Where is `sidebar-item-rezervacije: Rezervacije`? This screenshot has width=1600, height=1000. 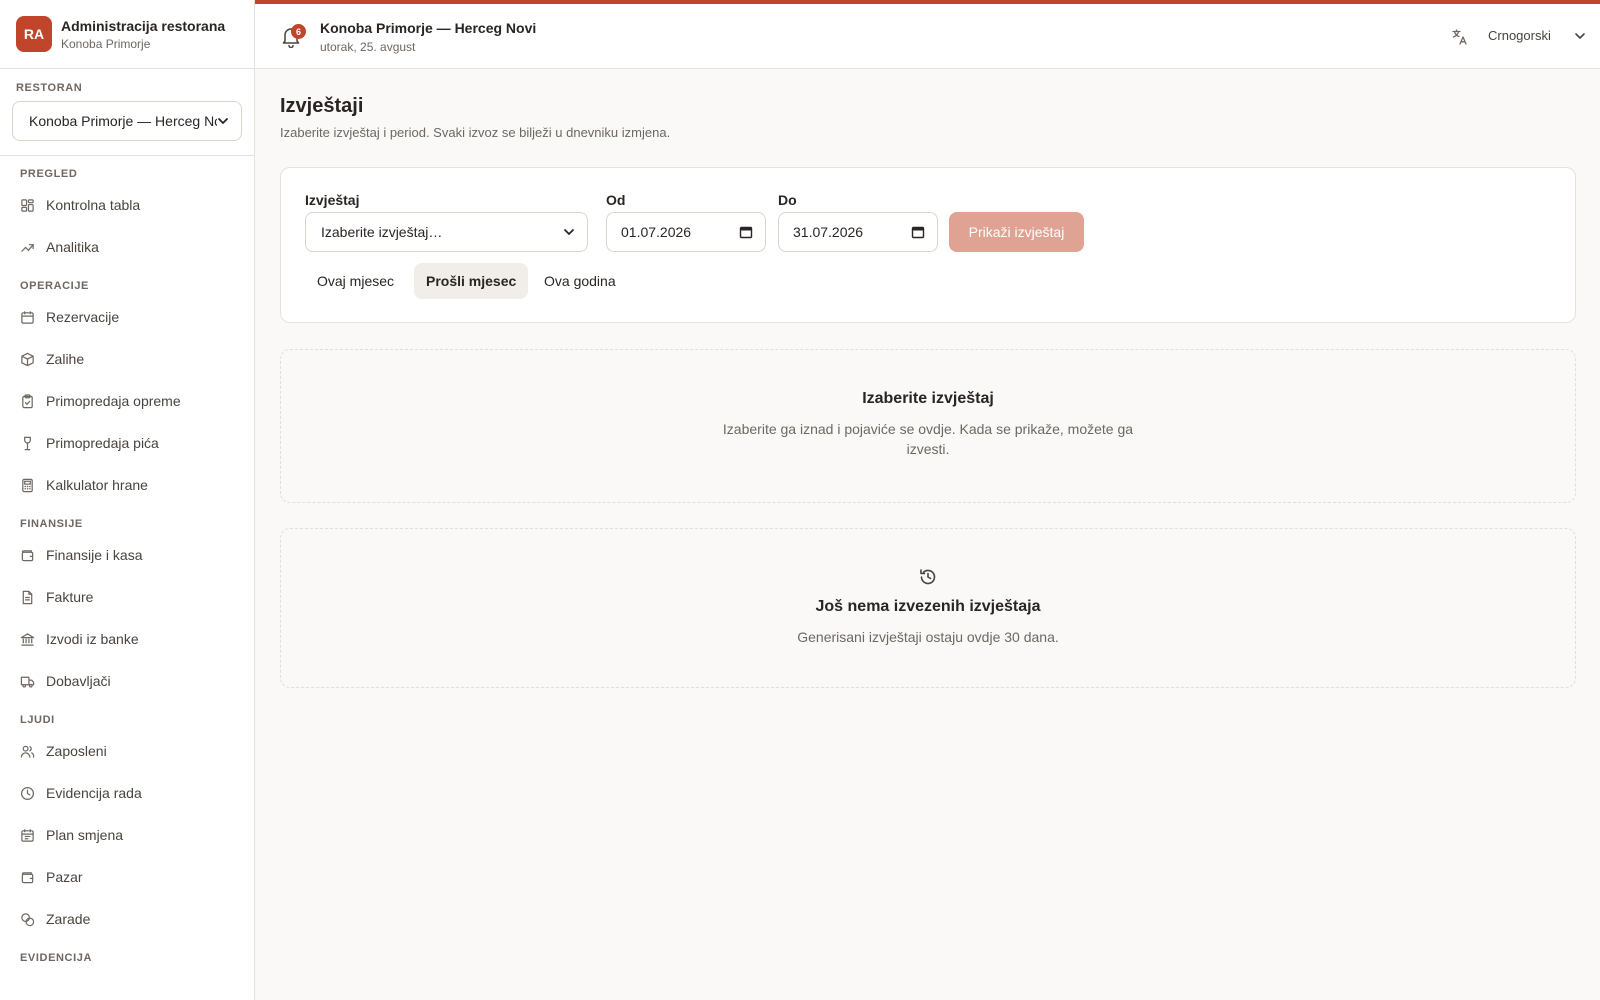
sidebar-item-rezervacije: Rezervacije is located at coordinates (127, 317).